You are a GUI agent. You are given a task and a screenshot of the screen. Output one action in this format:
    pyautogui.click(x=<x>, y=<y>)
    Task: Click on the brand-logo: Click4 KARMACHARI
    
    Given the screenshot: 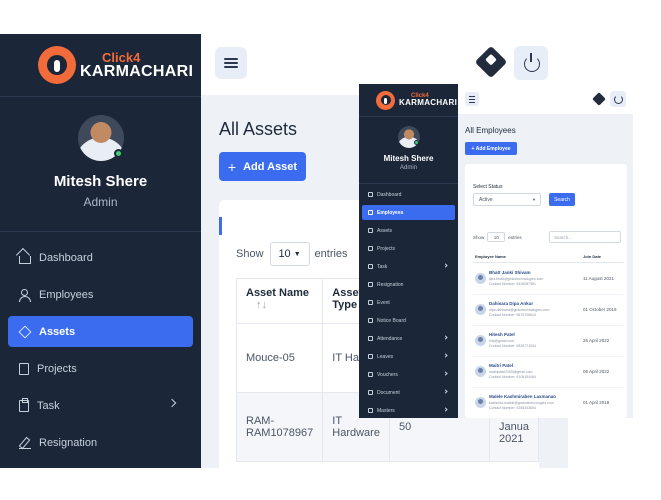 What is the action you would take?
    pyautogui.click(x=100, y=65)
    